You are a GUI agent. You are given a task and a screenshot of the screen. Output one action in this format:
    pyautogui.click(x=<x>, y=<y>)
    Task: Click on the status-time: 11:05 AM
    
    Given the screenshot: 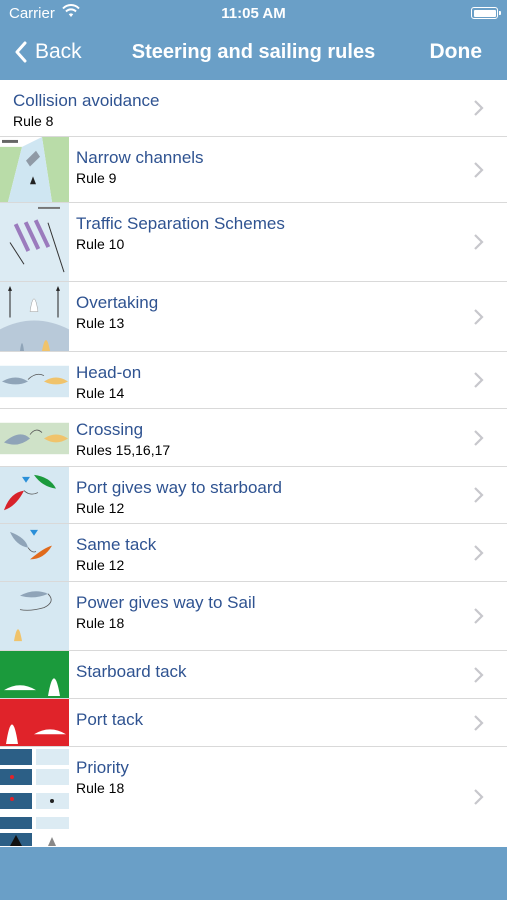 What is the action you would take?
    pyautogui.click(x=253, y=13)
    